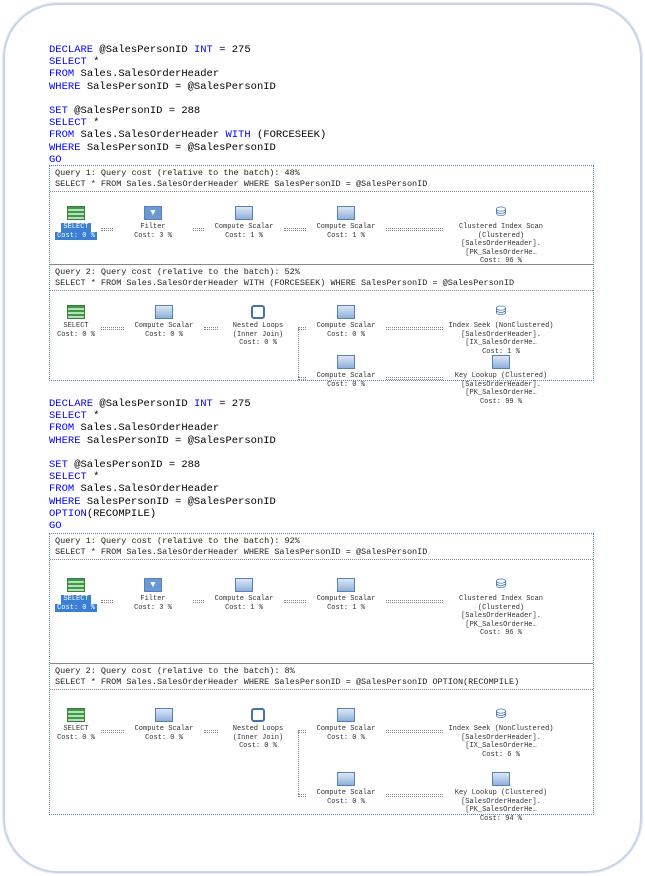 This screenshot has width=645, height=876. Describe the element at coordinates (68, 513) in the screenshot. I see `sql-keyword: OPTION` at that location.